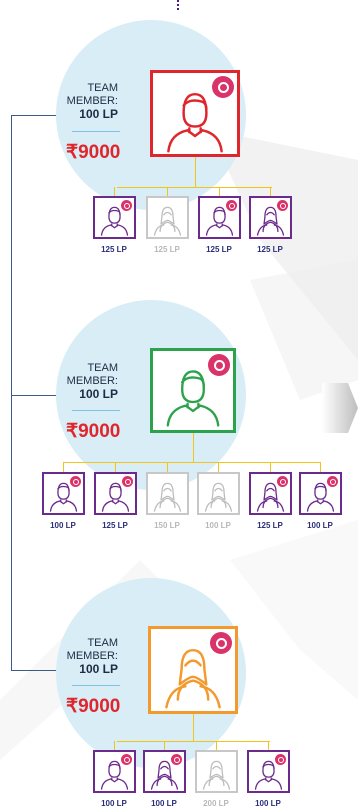  Describe the element at coordinates (340, 408) in the screenshot. I see `side-arrow-tab` at that location.